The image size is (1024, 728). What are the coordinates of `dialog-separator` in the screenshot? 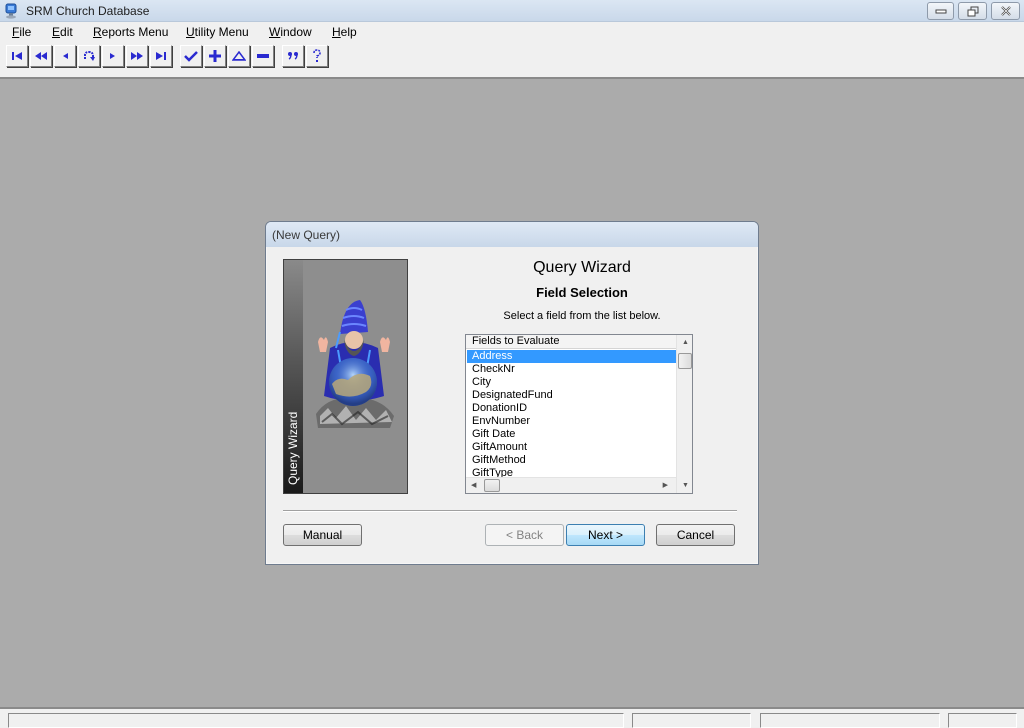 It's located at (510, 511).